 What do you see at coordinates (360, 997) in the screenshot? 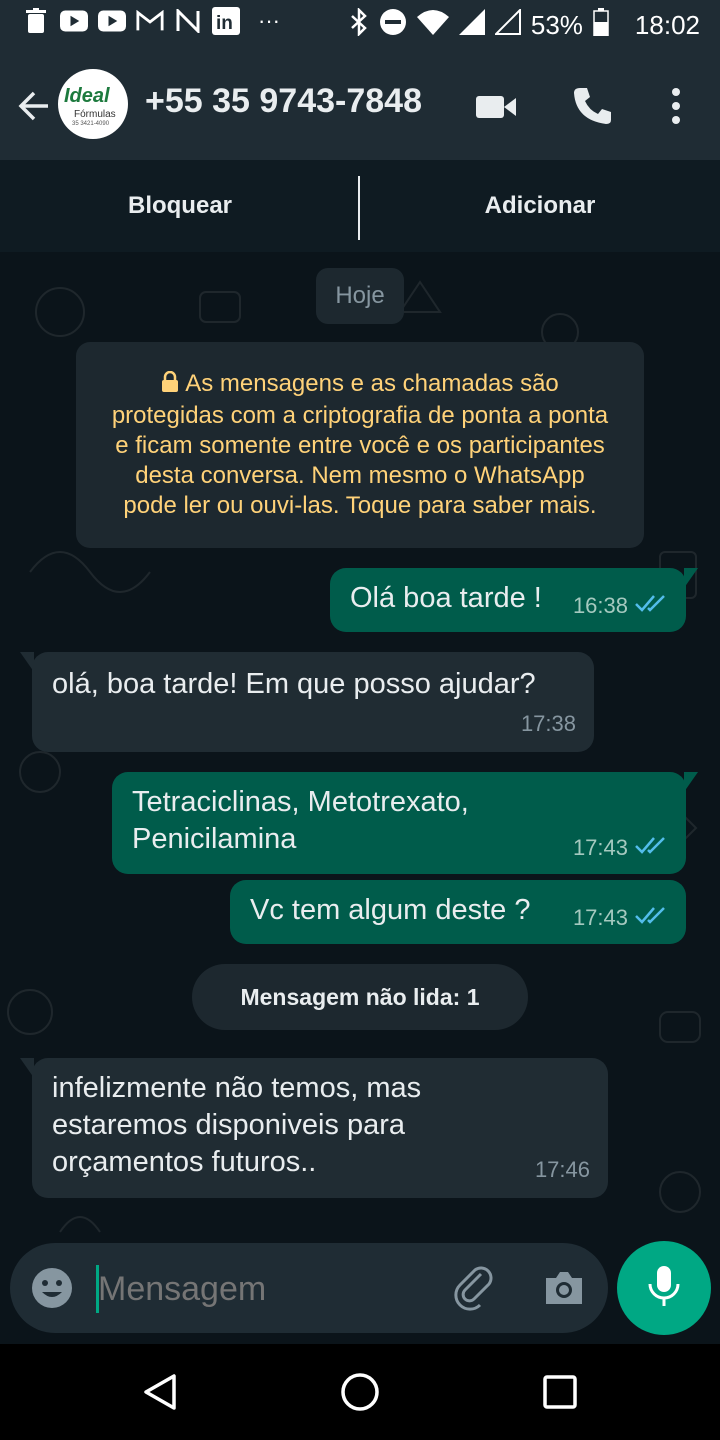
I see `unread-divider: Mensagem não lida: 1` at bounding box center [360, 997].